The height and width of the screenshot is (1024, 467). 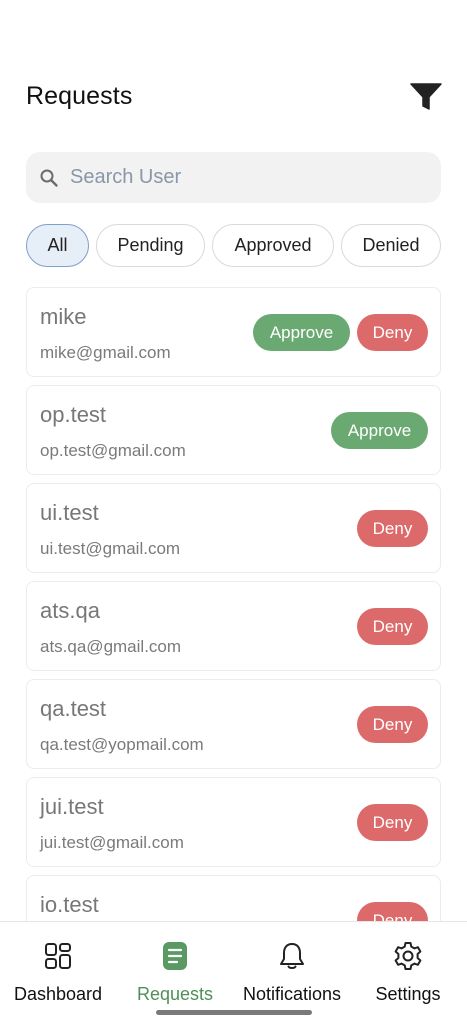 I want to click on requests-icon, so click(x=175, y=956).